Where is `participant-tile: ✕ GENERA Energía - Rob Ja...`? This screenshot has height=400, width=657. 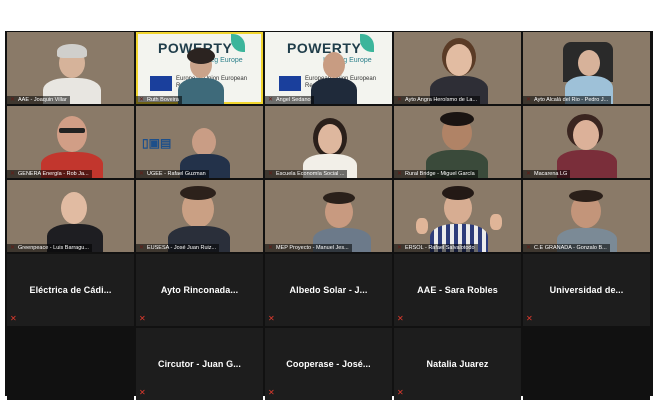 participant-tile: ✕ GENERA Energía - Rob Ja... is located at coordinates (70, 142).